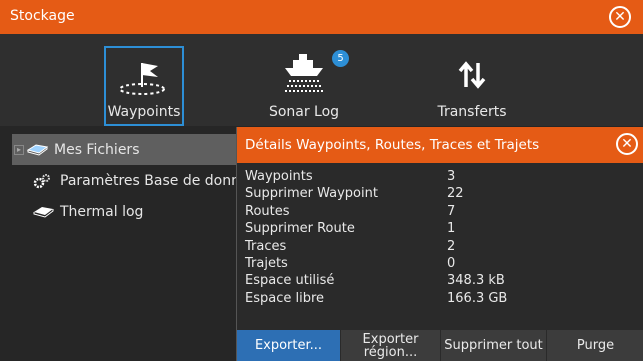 Image resolution: width=643 pixels, height=361 pixels. I want to click on detail-row: Traces 2, so click(440, 247).